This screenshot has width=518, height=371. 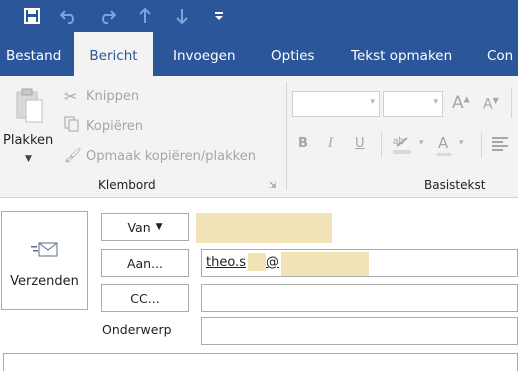 What do you see at coordinates (145, 16) in the screenshot?
I see `up-arrow-icon` at bounding box center [145, 16].